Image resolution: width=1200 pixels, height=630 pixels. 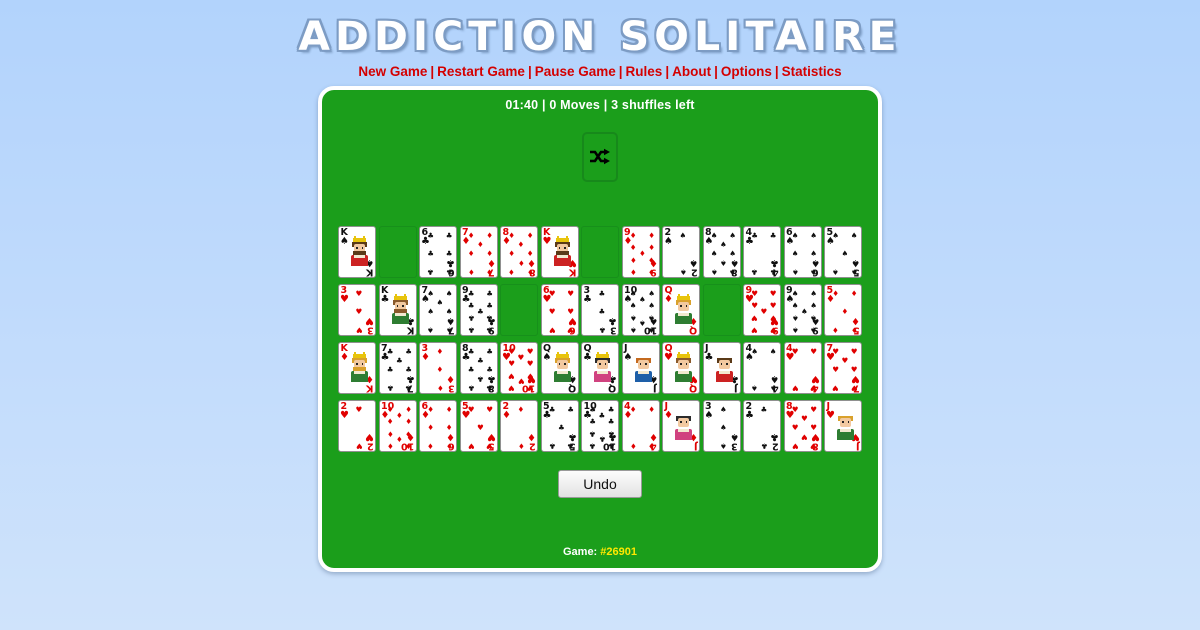 I want to click on undo-button: Undo, so click(x=600, y=484).